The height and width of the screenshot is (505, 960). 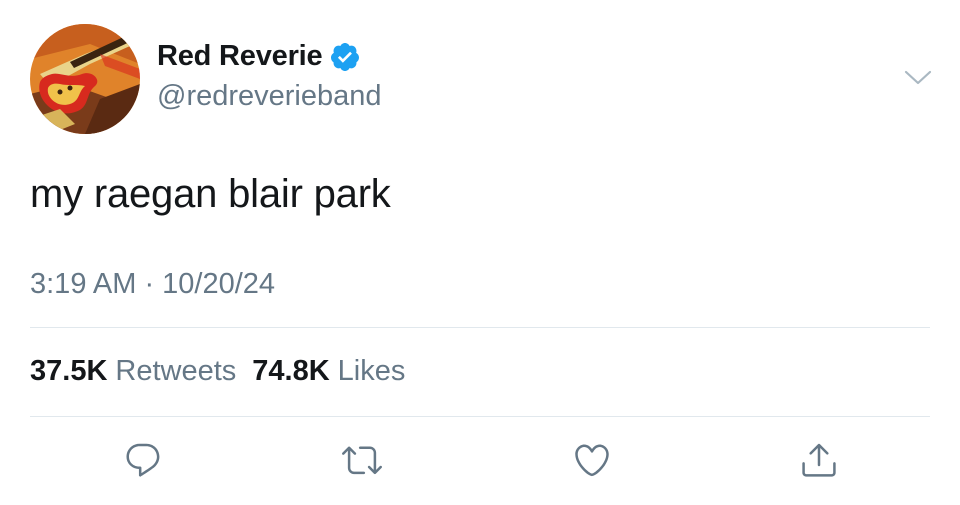 What do you see at coordinates (918, 78) in the screenshot?
I see `chevron-down-icon` at bounding box center [918, 78].